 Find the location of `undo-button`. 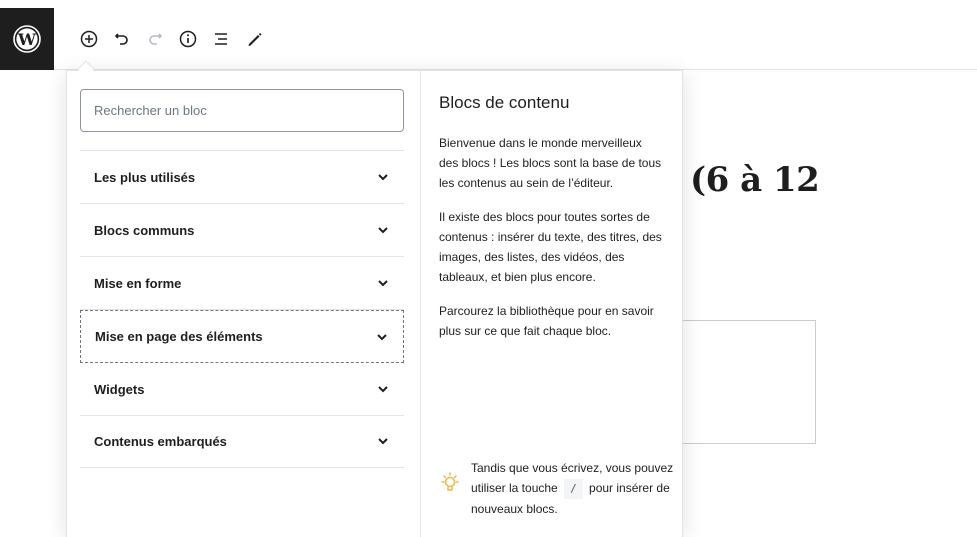

undo-button is located at coordinates (121, 39).